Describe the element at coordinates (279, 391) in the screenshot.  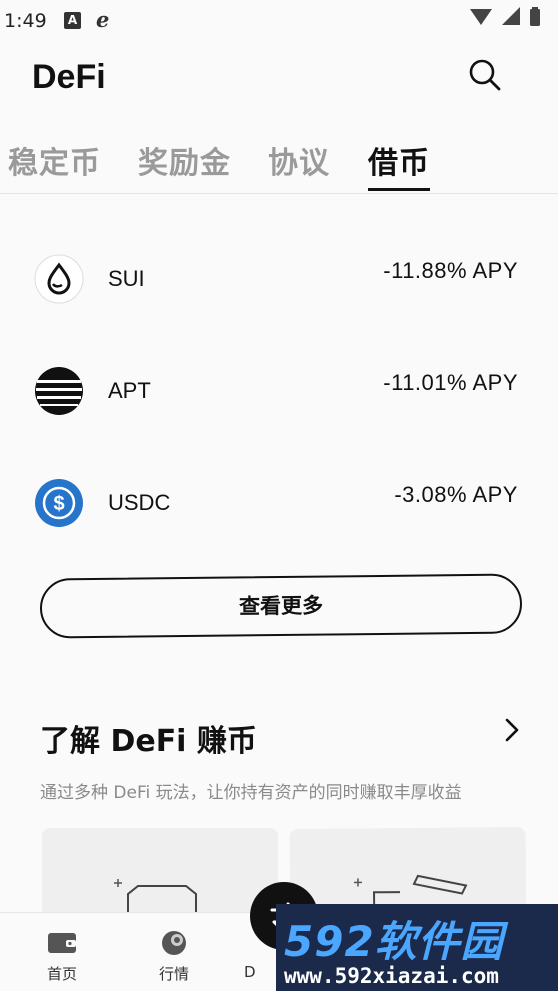
I see `asset-row-apt: APT -11.01% APY` at that location.